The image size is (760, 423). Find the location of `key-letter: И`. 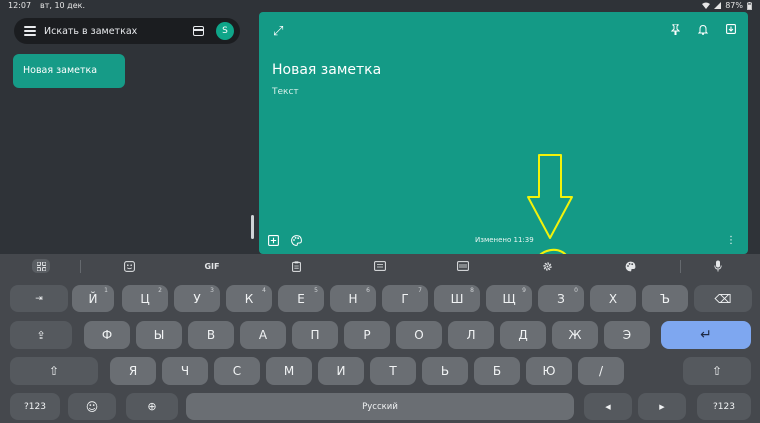

key-letter: И is located at coordinates (341, 371).